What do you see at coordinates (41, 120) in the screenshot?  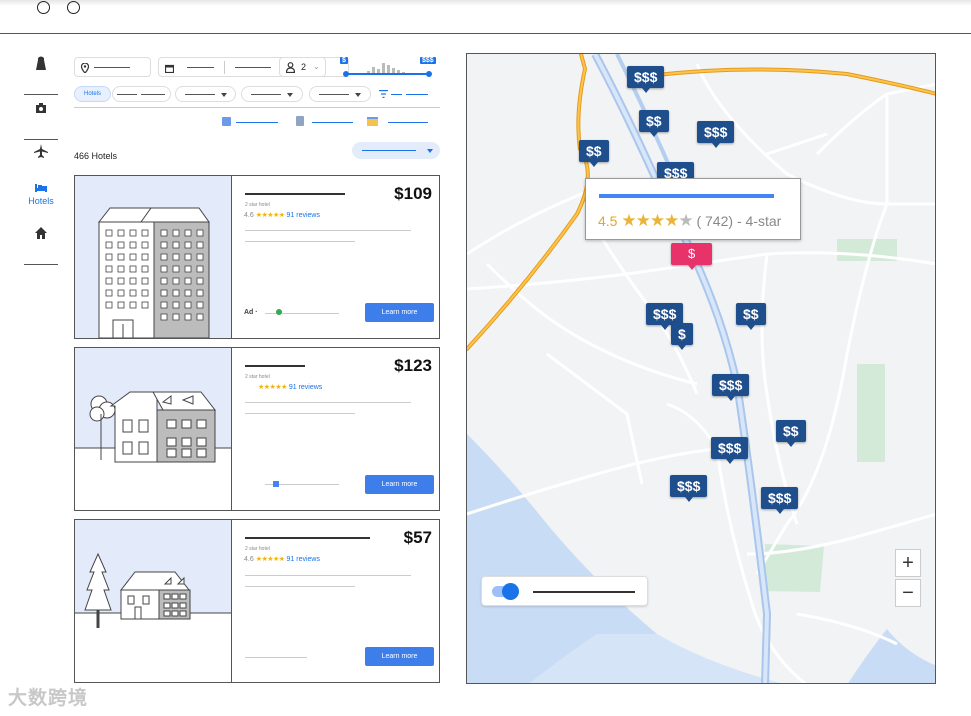 I see `rail-things-to-do` at bounding box center [41, 120].